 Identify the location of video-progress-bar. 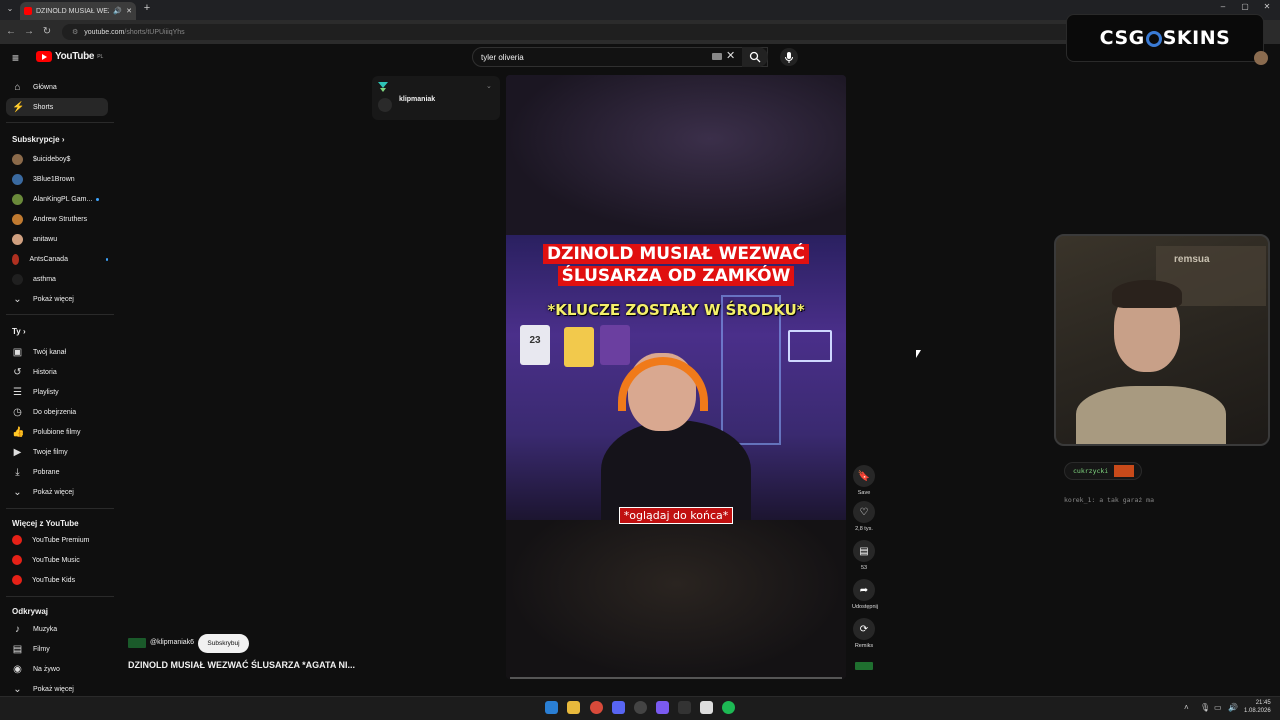
(676, 678).